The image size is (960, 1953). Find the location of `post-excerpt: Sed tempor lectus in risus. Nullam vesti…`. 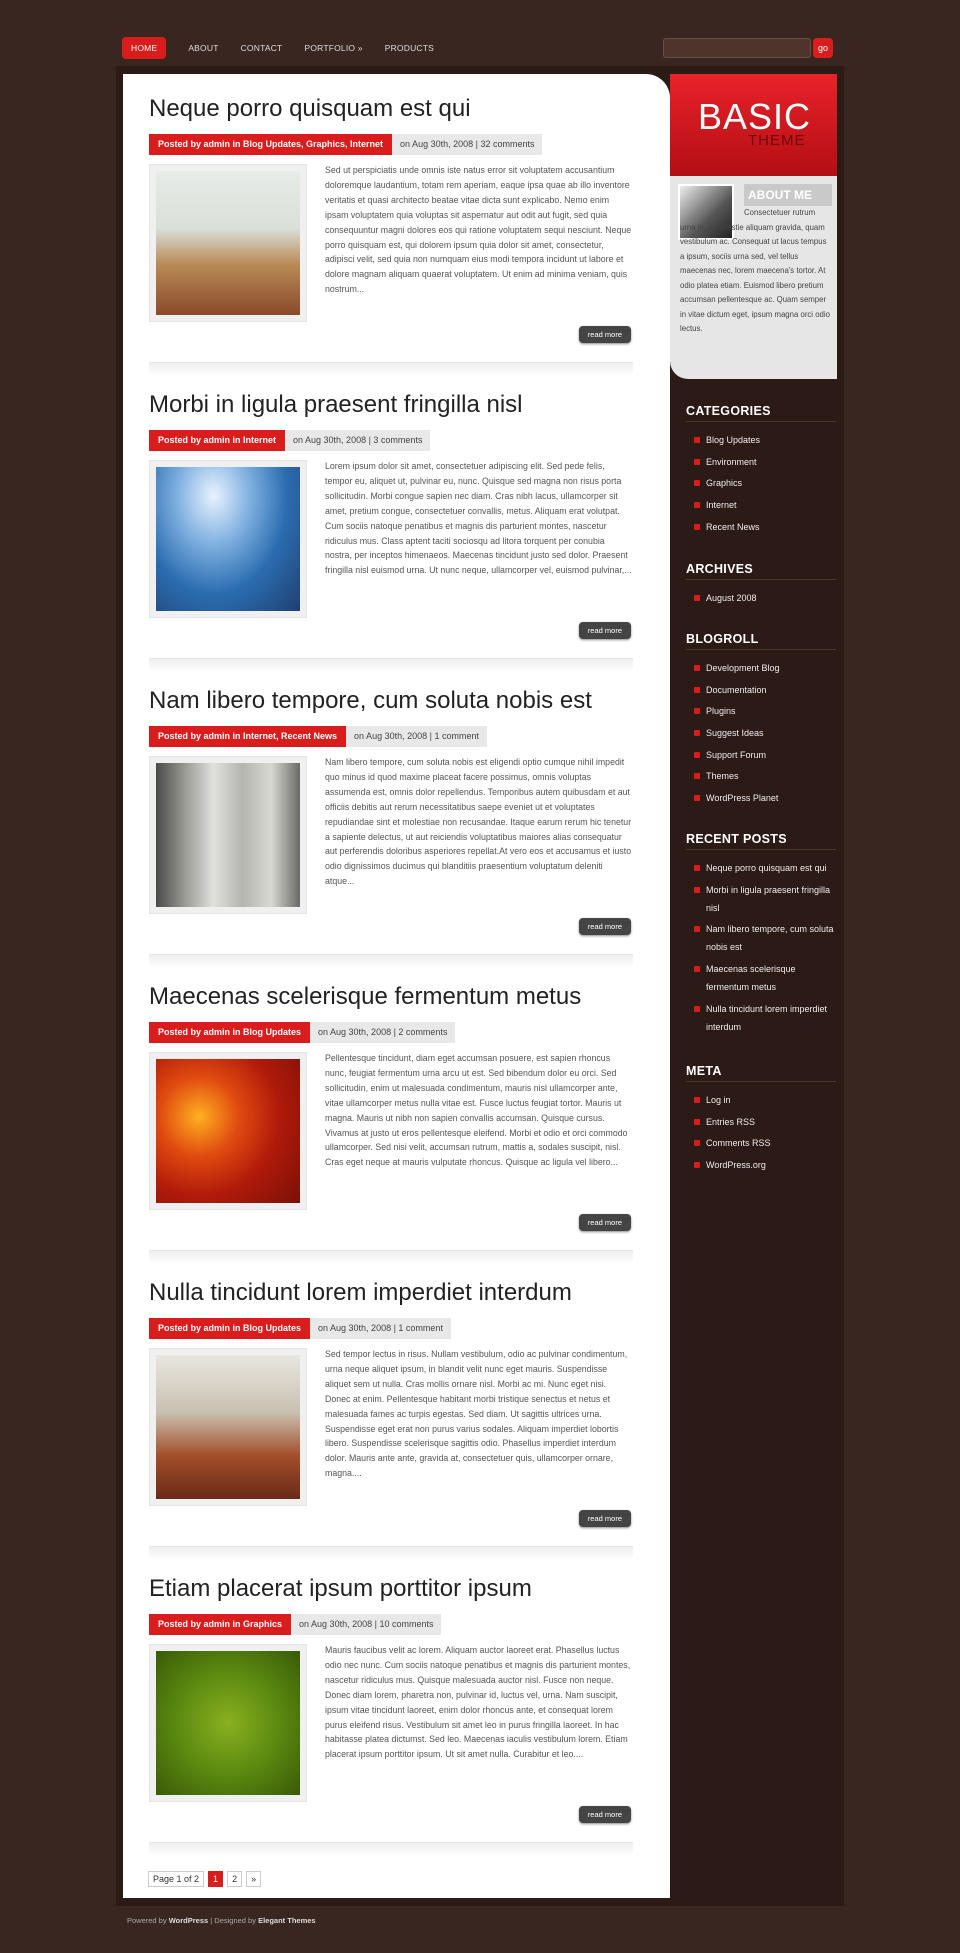

post-excerpt: Sed tempor lectus in risus. Nullam vesti… is located at coordinates (476, 1414).